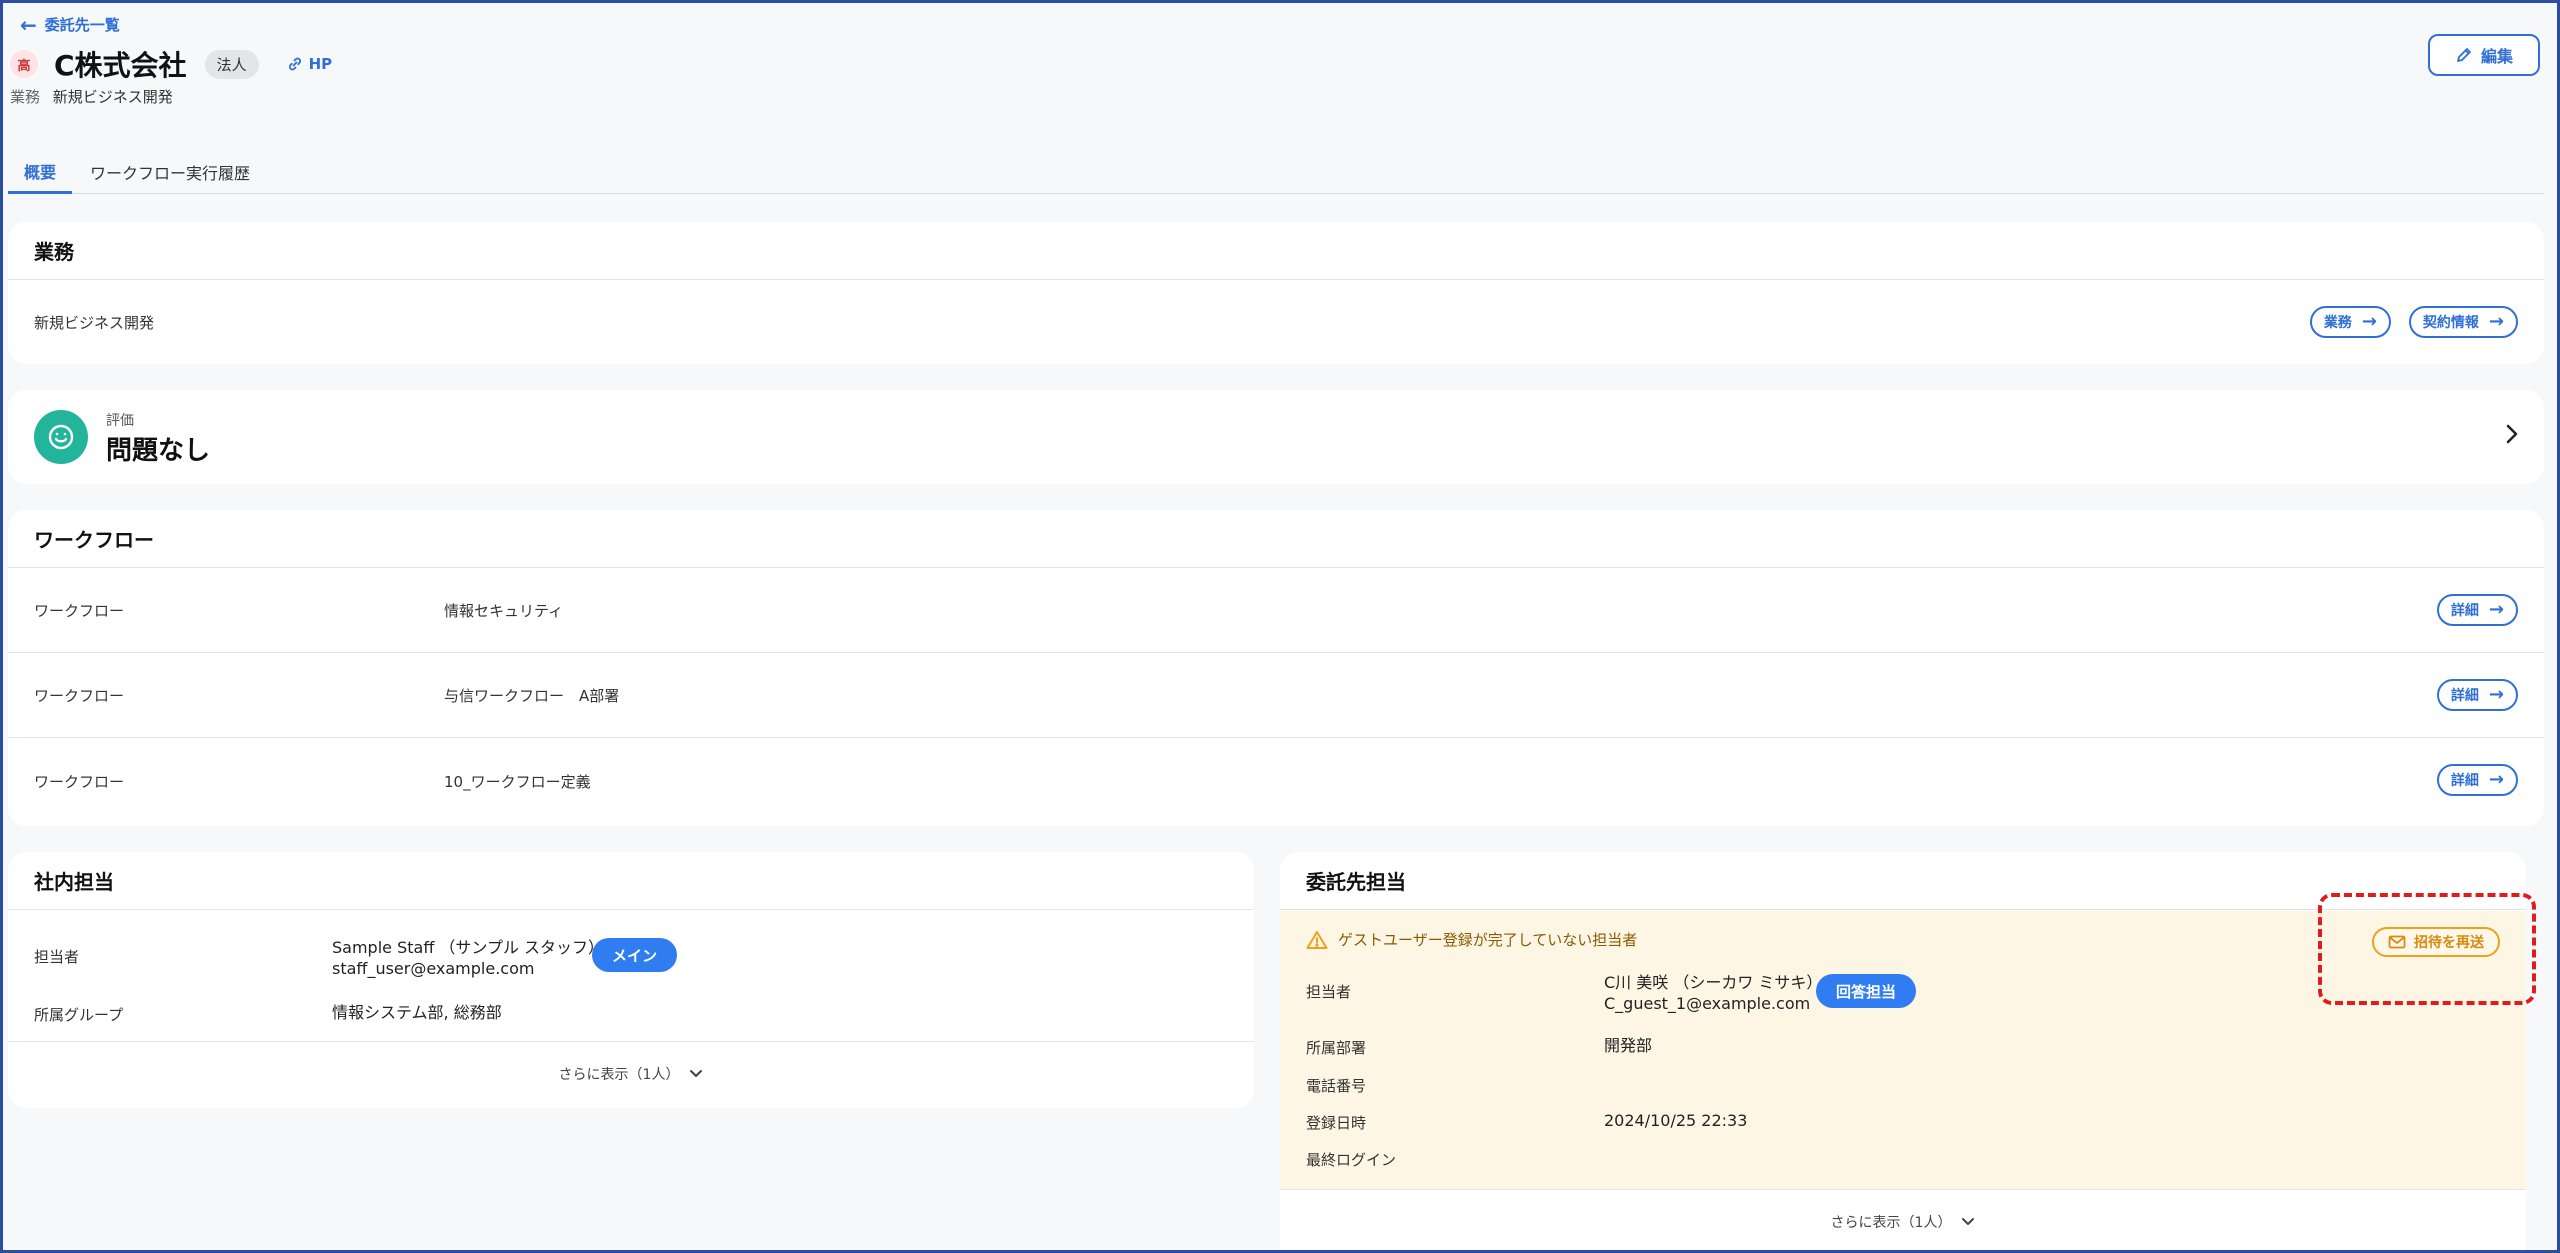 This screenshot has height=1253, width=2560. I want to click on page-title: C株式会社, so click(120, 65).